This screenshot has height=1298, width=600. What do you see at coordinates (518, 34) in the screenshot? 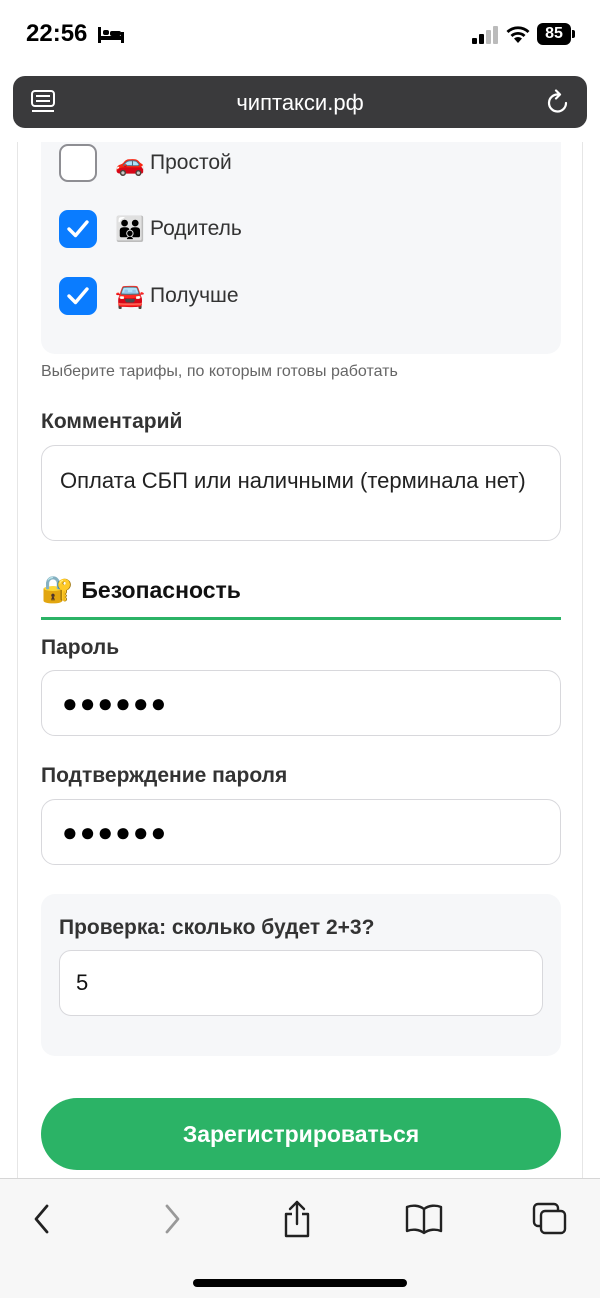
I see `wifi-icon` at bounding box center [518, 34].